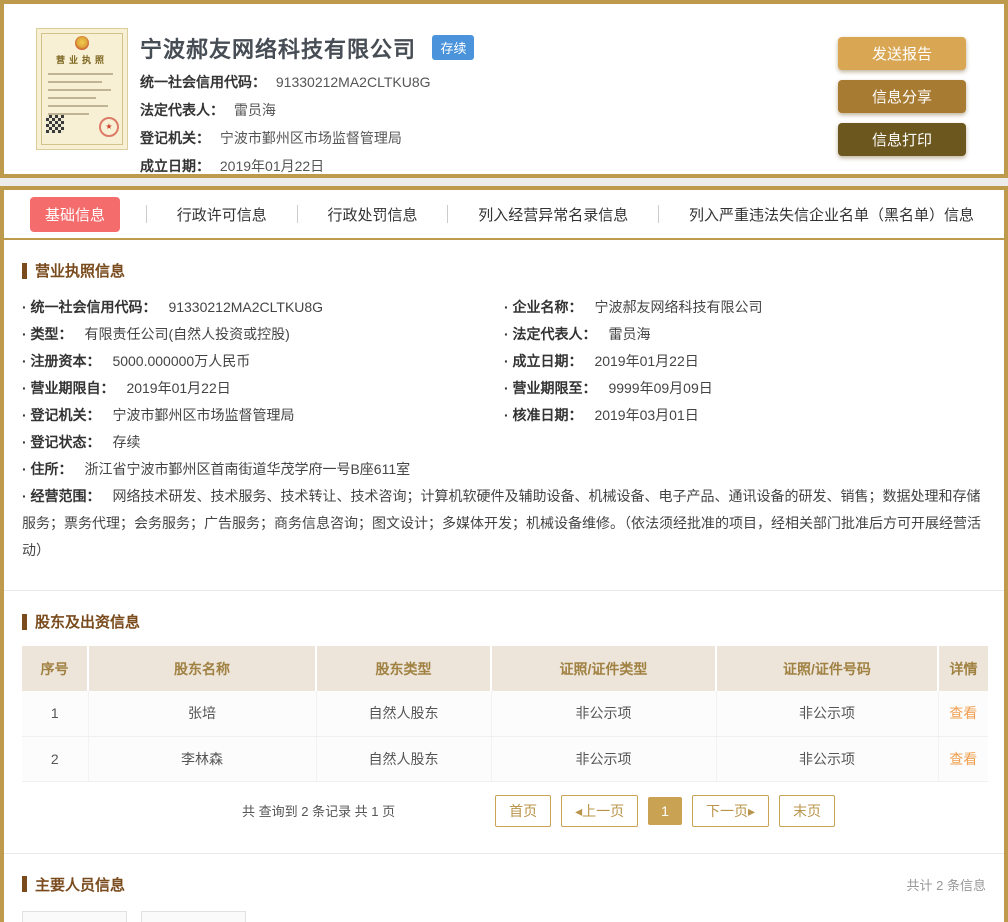 This screenshot has height=922, width=1008. I want to click on first-page-button: 首页, so click(523, 810).